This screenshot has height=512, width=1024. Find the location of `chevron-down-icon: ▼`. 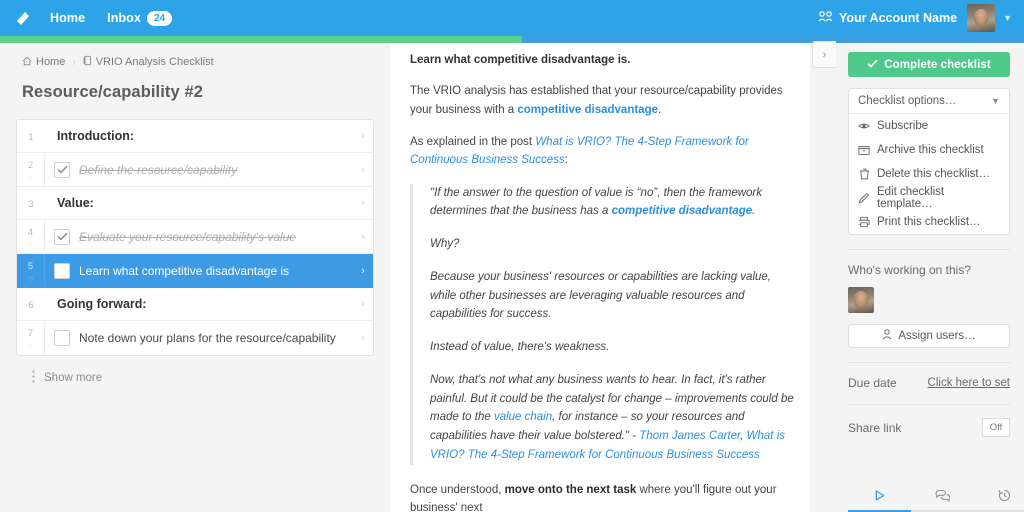

chevron-down-icon: ▼ is located at coordinates (1007, 18).